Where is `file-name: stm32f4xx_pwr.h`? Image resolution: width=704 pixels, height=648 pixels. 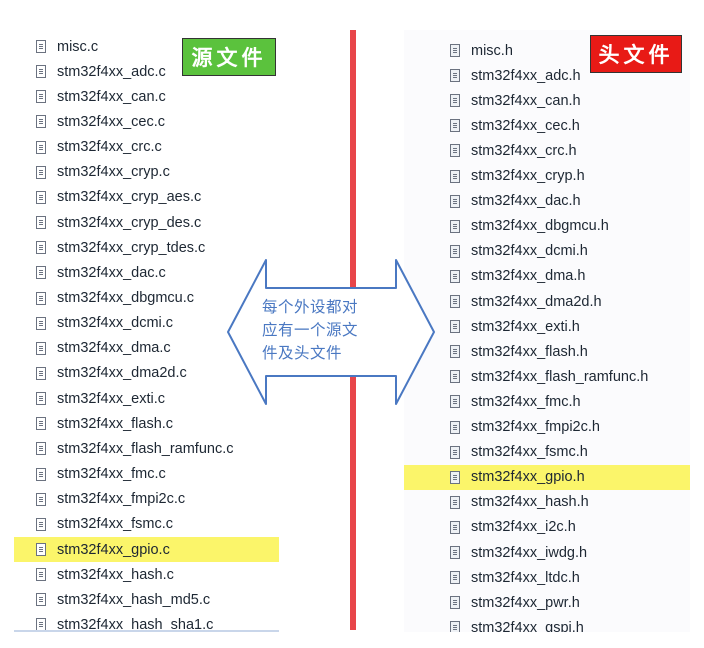
file-name: stm32f4xx_pwr.h is located at coordinates (525, 602).